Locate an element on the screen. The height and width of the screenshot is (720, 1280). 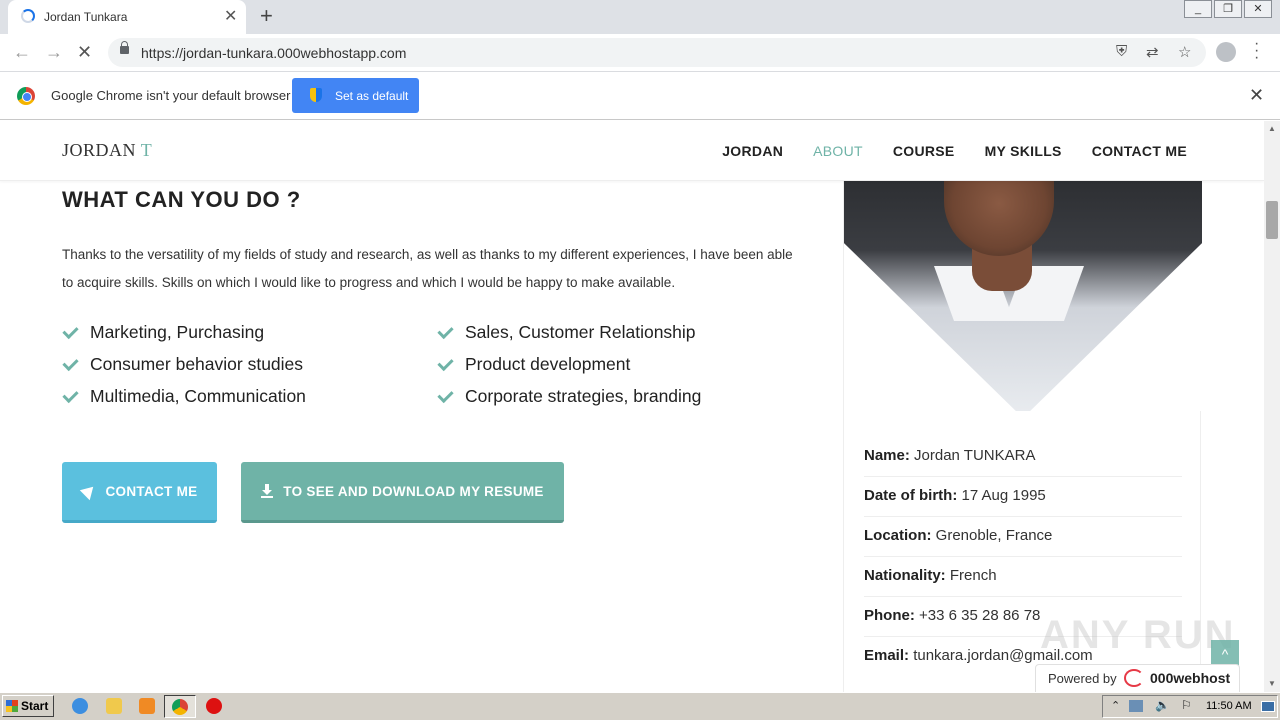
translate-icon: ⇄ is located at coordinates (1152, 52).